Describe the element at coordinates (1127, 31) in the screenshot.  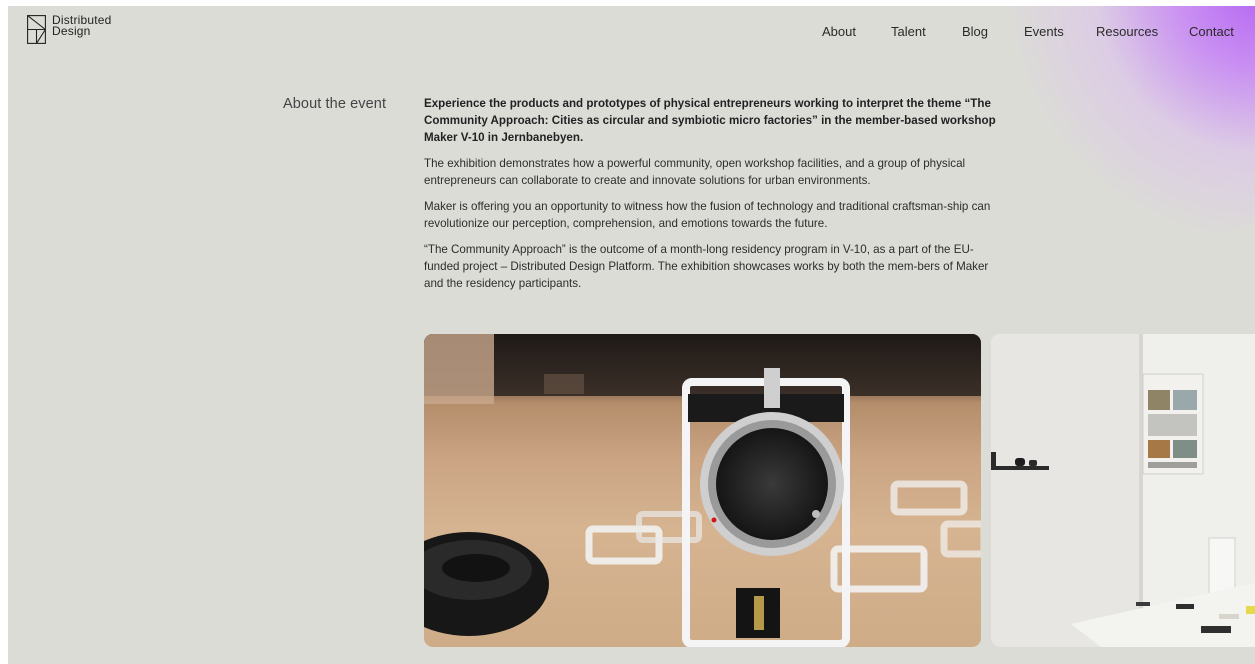
I see `nav-resources: Resources` at that location.